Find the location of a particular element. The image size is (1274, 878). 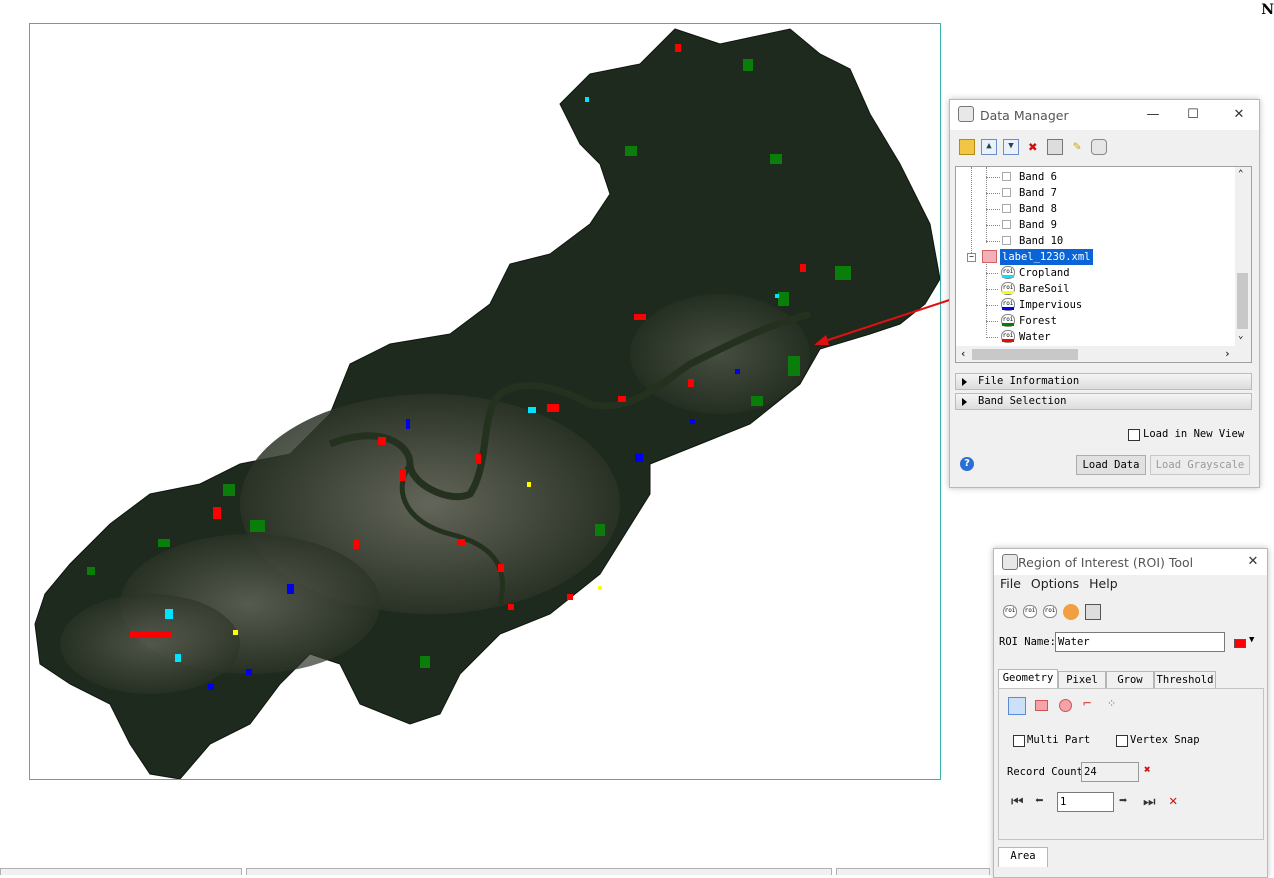

expand-up-icon: ▲ is located at coordinates (989, 147).